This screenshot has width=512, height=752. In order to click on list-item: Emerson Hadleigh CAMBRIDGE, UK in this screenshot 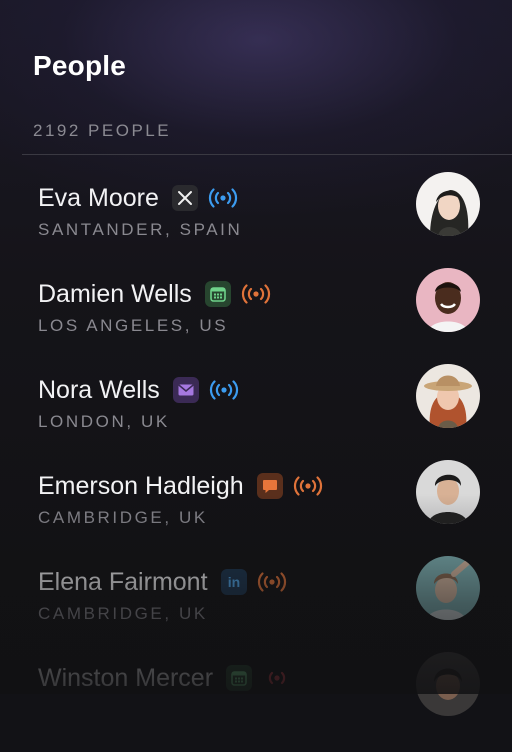, I will do `click(256, 510)`.